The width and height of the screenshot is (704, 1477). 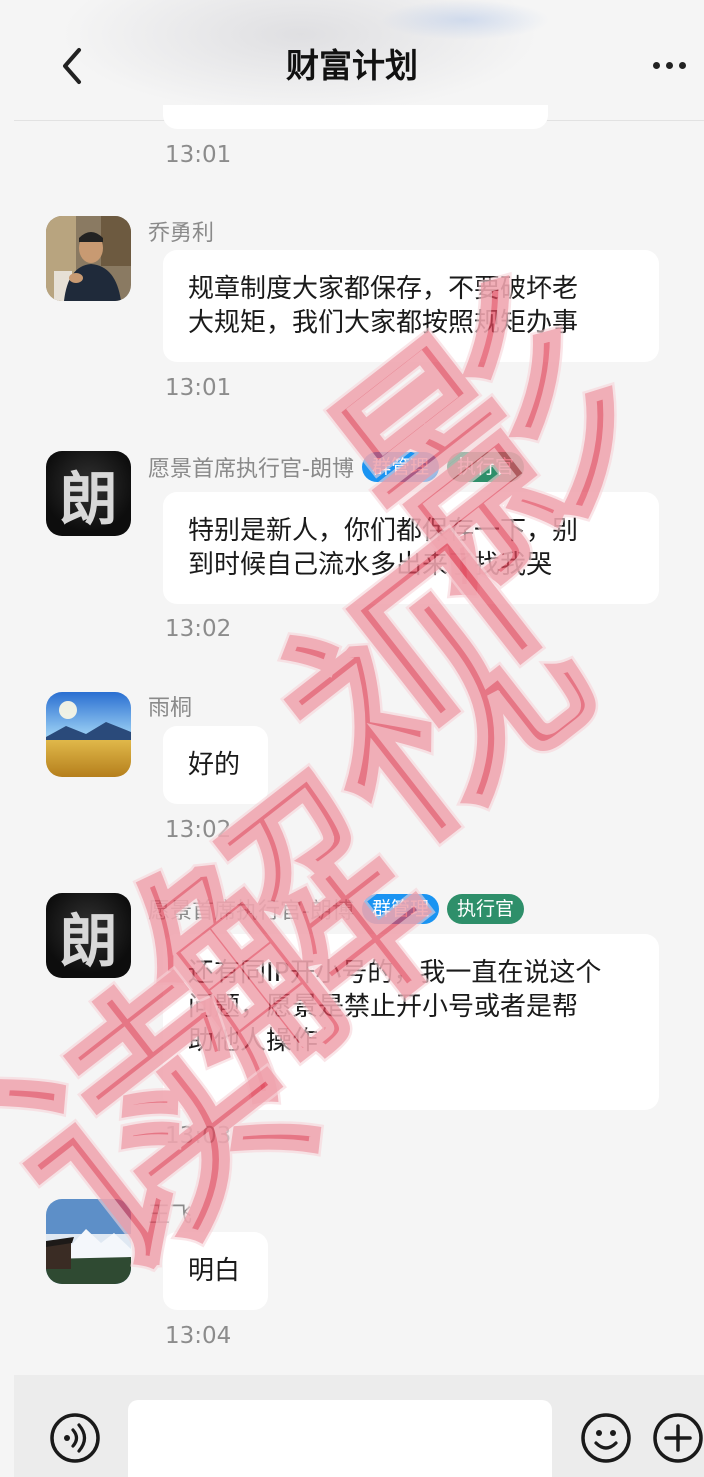 What do you see at coordinates (340, 1438) in the screenshot?
I see `message-input` at bounding box center [340, 1438].